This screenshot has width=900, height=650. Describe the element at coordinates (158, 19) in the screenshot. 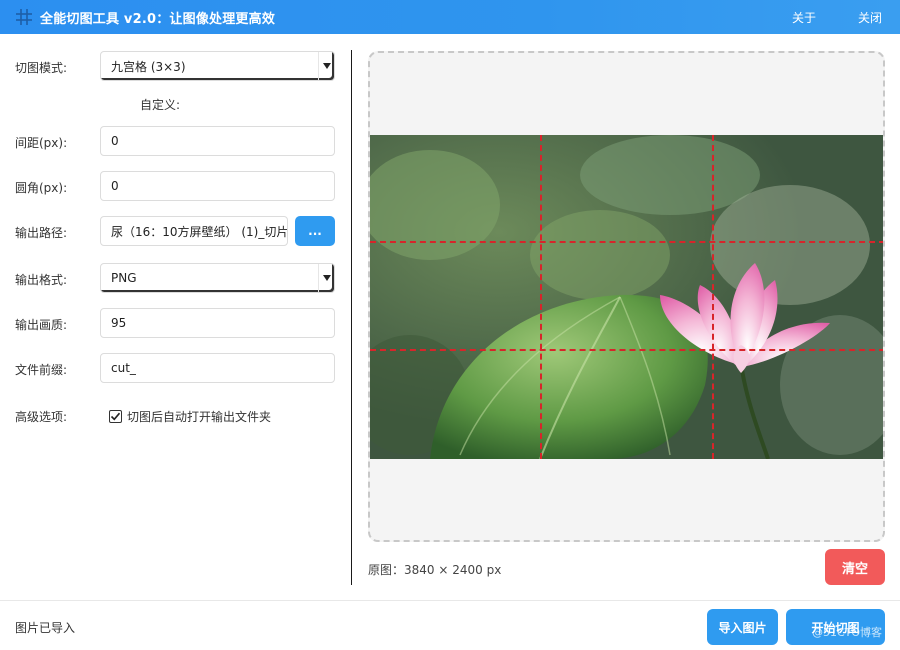

I see `window-title: 全能切图工具 v2.0：让图像处理更高效` at that location.